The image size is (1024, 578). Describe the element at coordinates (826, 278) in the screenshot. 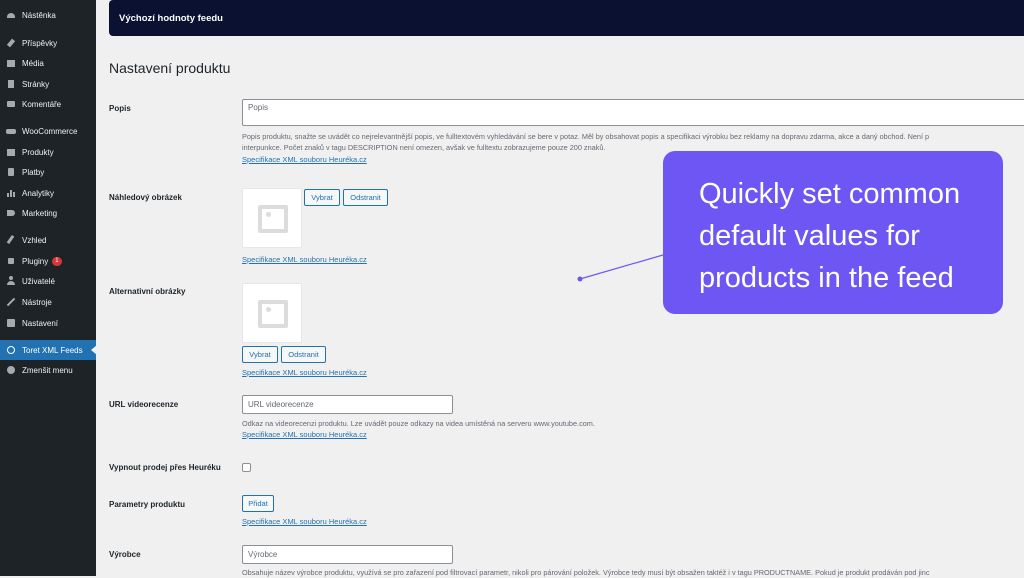

I see `callout-line-3: products in the feed` at that location.